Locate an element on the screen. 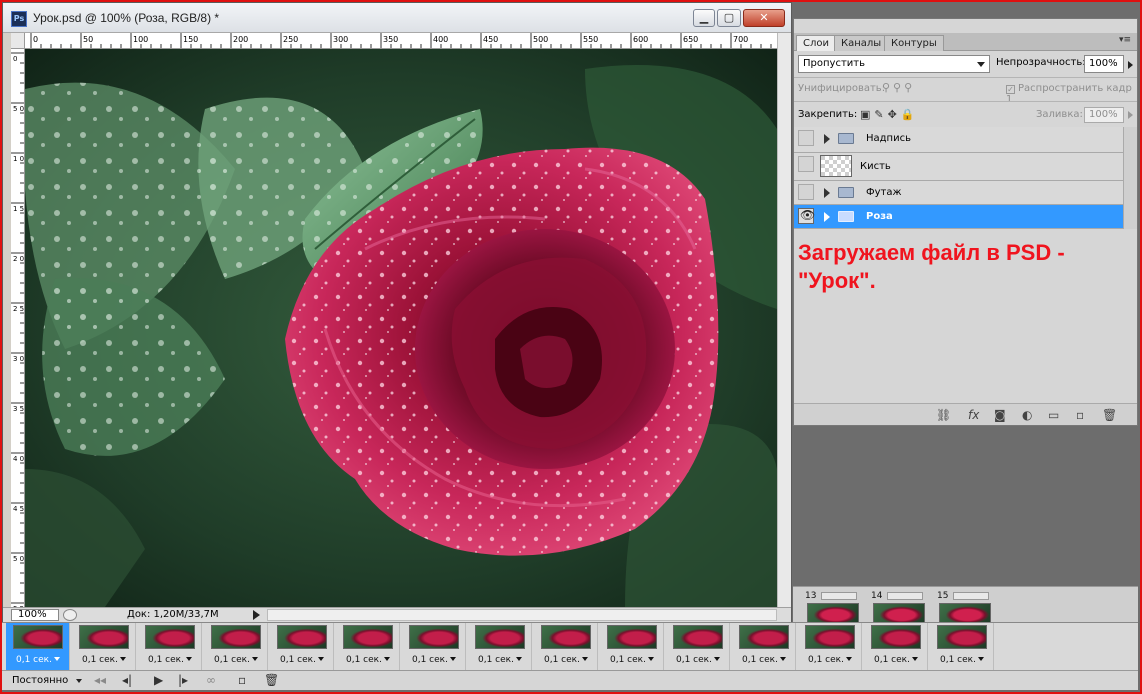  frame-thumbnail is located at coordinates (368, 637).